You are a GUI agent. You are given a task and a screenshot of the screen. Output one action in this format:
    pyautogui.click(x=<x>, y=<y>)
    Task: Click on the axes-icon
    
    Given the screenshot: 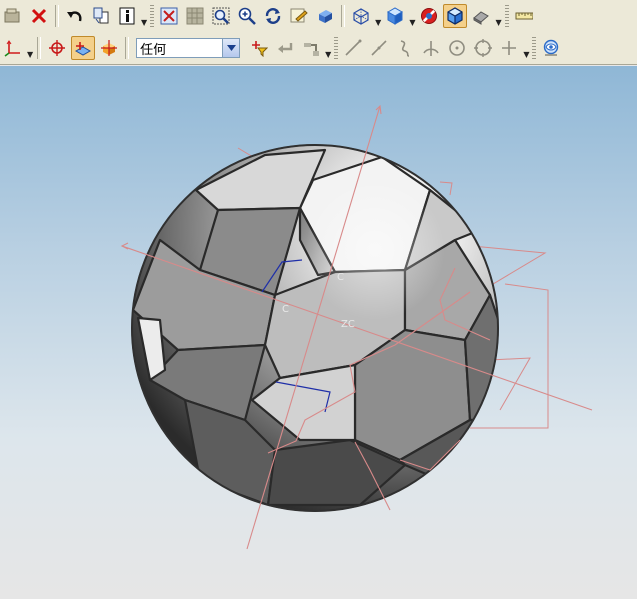 What is the action you would take?
    pyautogui.click(x=12, y=48)
    